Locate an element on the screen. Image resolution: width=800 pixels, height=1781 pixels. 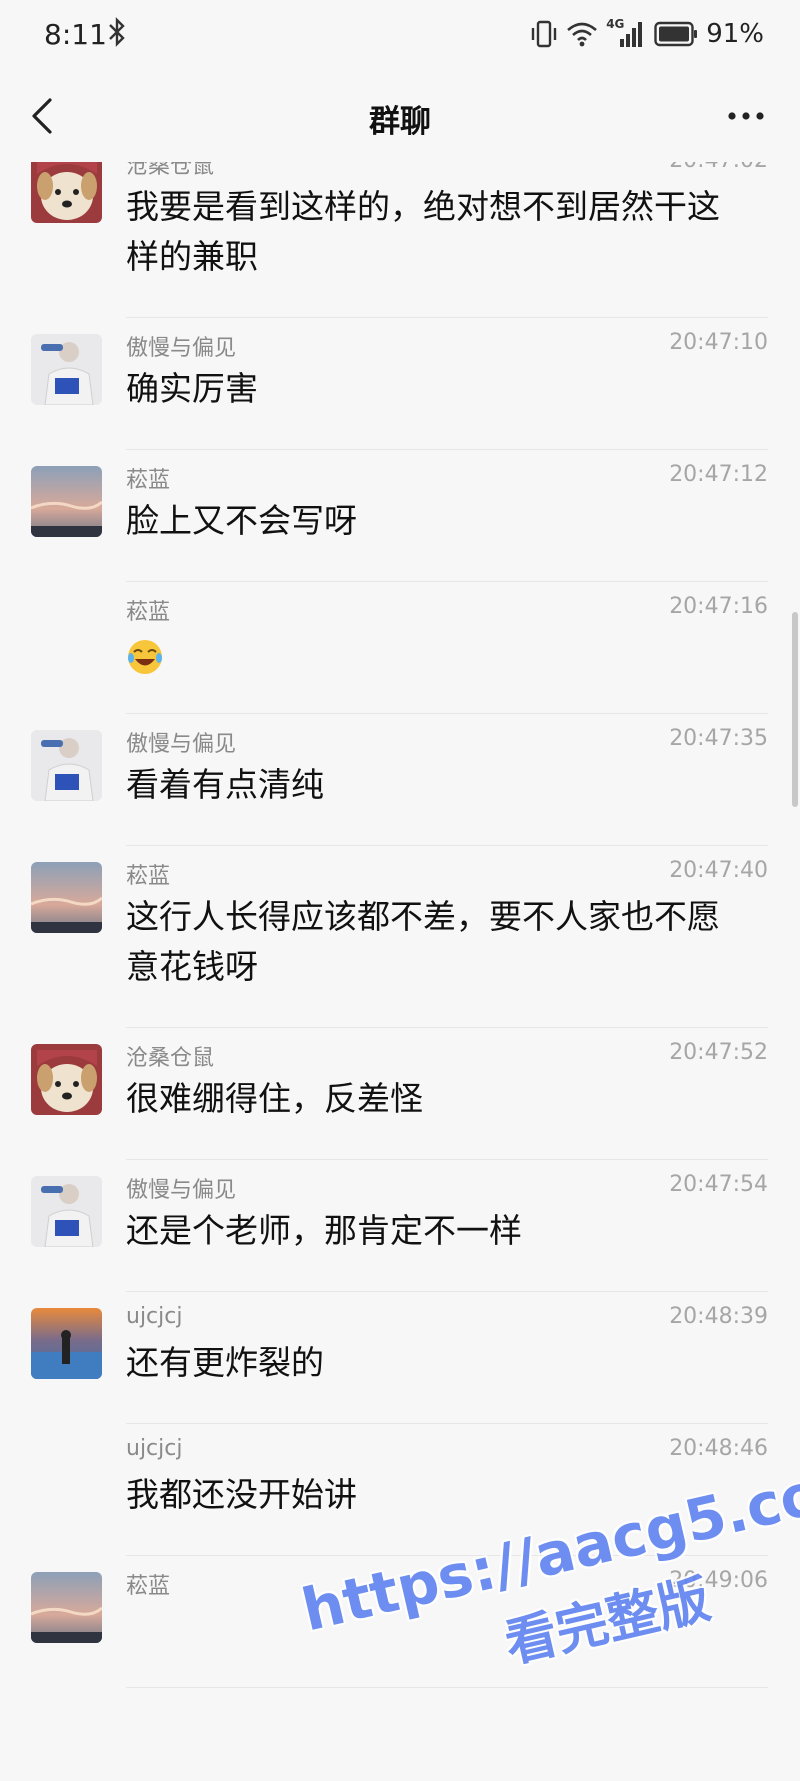
battery-percent: 91% is located at coordinates (735, 34).